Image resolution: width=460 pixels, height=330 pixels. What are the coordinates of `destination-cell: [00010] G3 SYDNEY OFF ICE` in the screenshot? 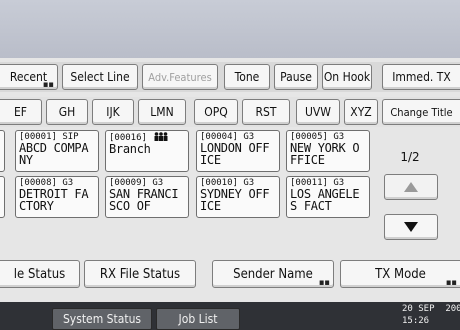 It's located at (238, 197).